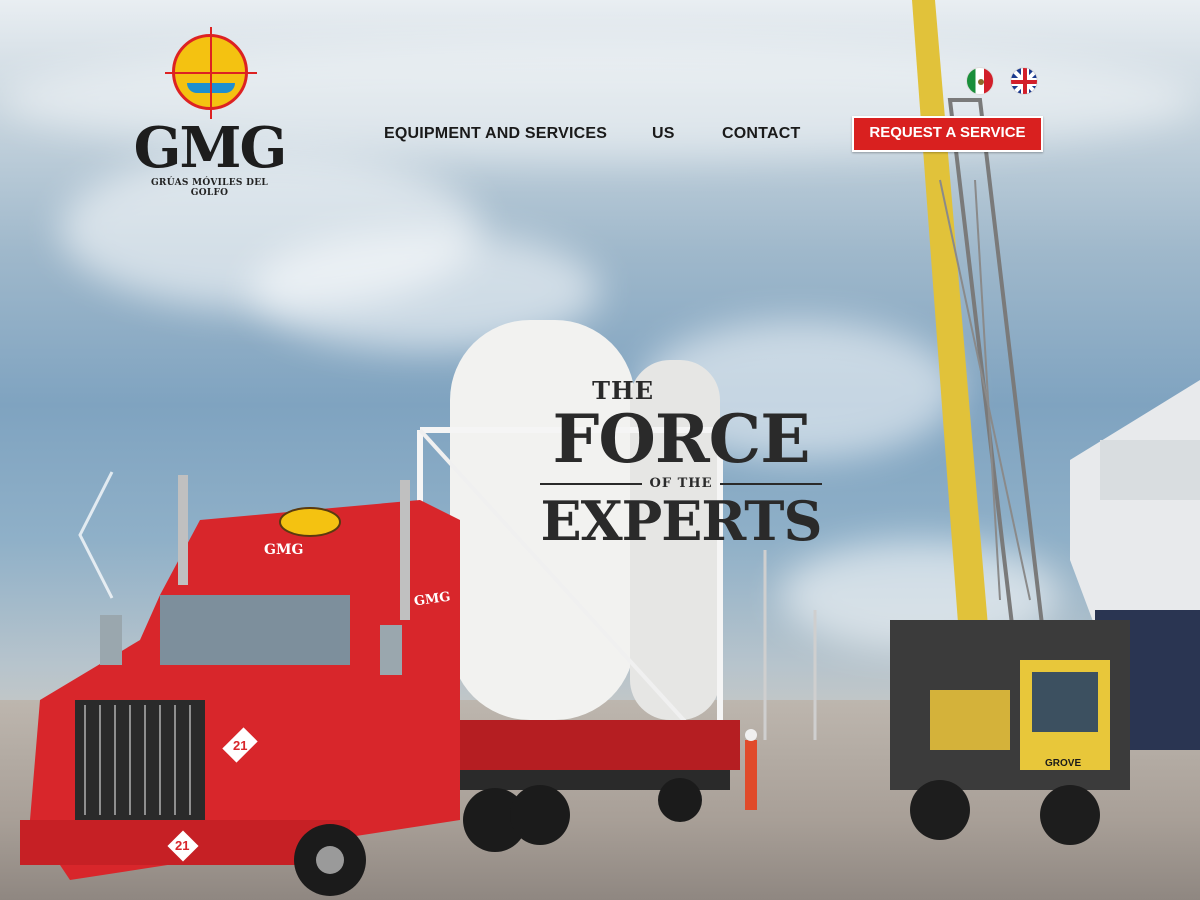  What do you see at coordinates (211, 88) in the screenshot?
I see `wave-icon` at bounding box center [211, 88].